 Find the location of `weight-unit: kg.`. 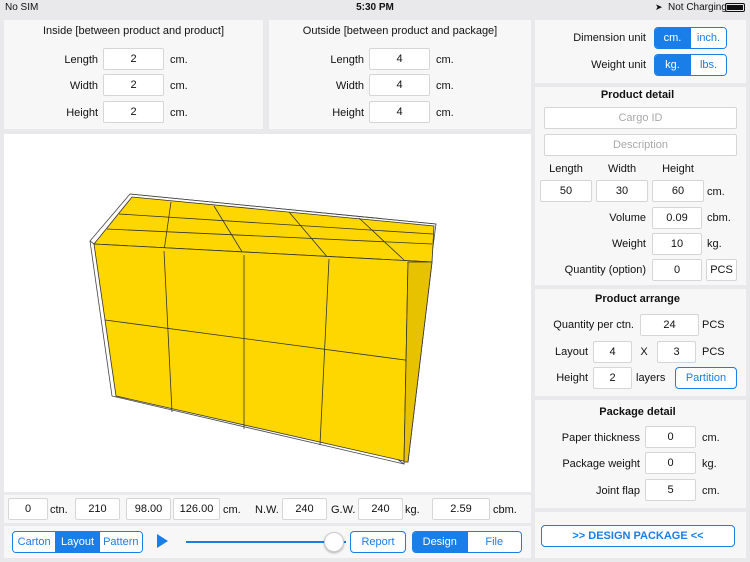

weight-unit: kg. is located at coordinates (412, 510).